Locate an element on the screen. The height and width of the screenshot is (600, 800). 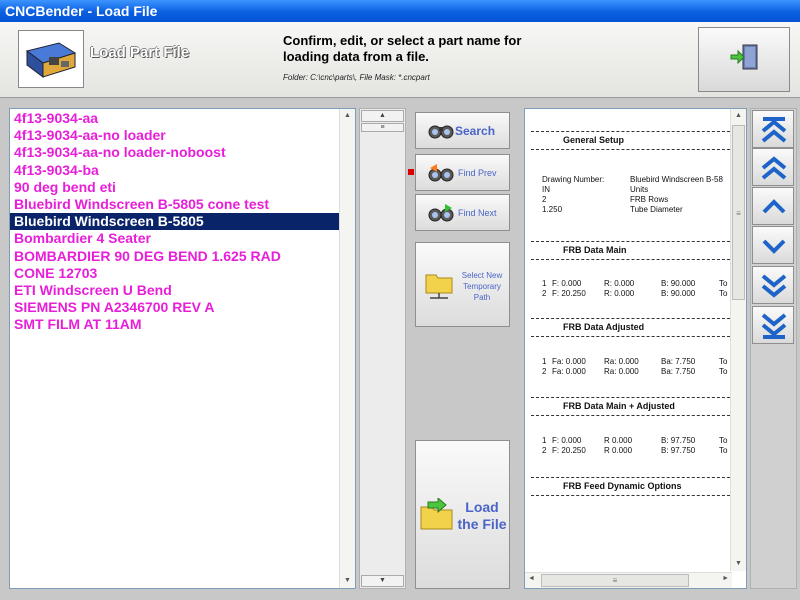
scroll-down-icon: ▼ is located at coordinates (347, 581).